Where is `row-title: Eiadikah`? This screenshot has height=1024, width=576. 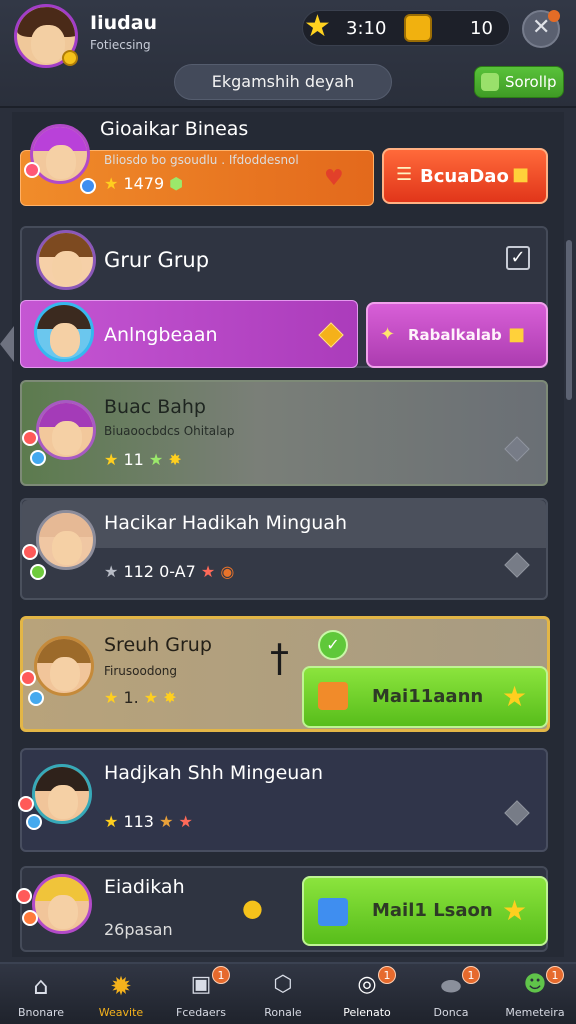
row-title: Eiadikah is located at coordinates (144, 887).